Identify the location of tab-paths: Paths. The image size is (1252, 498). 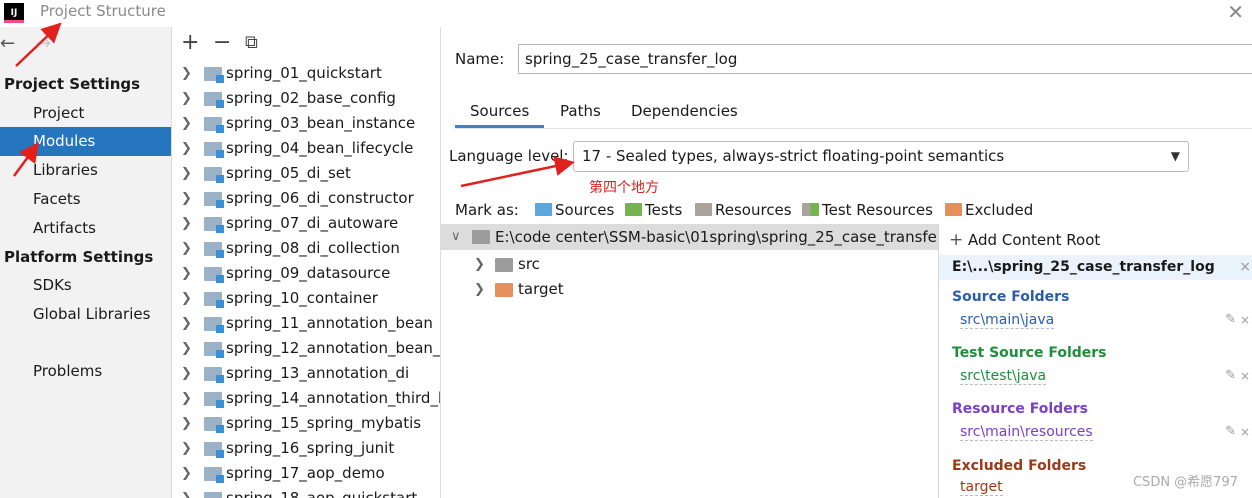
(580, 112).